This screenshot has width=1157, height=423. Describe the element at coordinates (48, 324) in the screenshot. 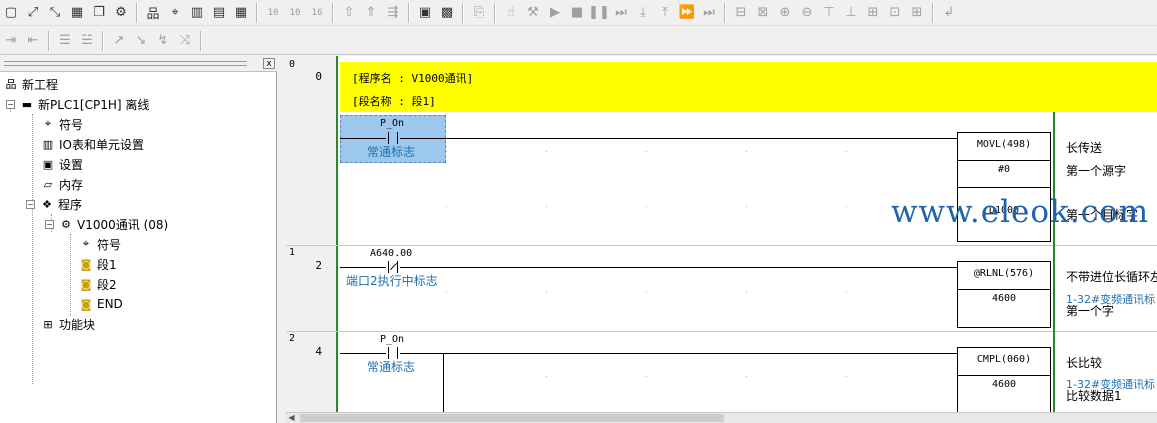

I see `function-block-icon: ⊞` at that location.